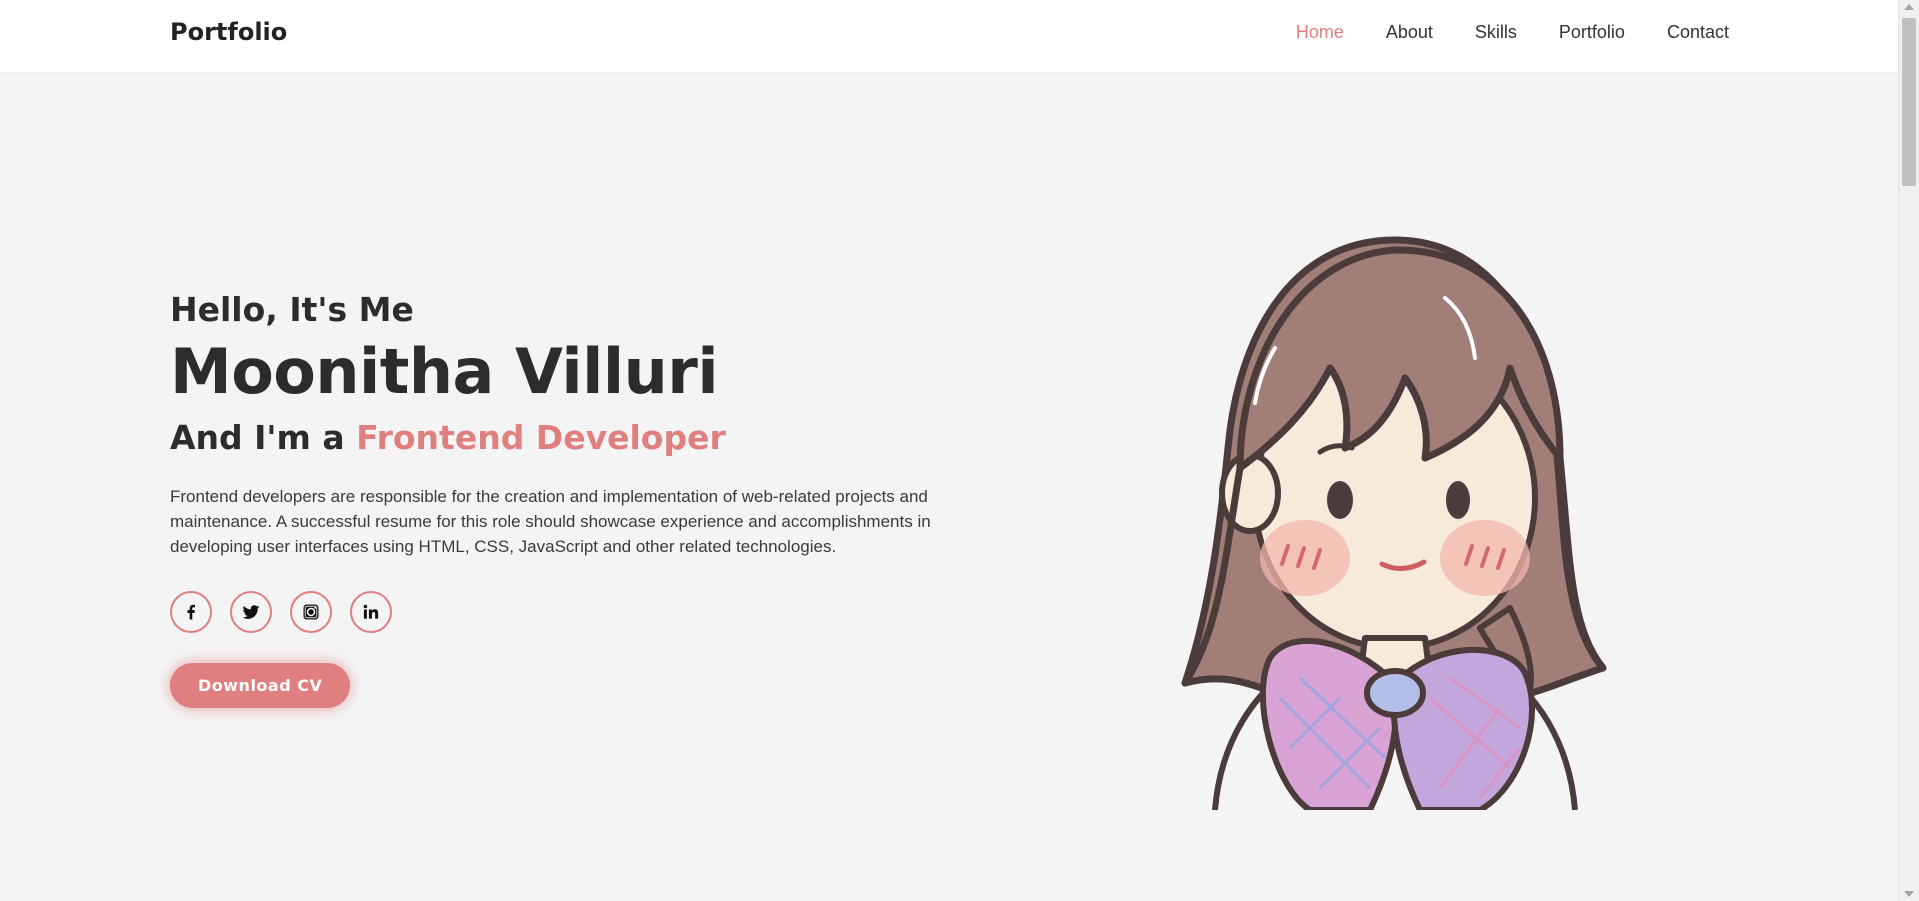 The height and width of the screenshot is (901, 1919). I want to click on social-links, so click(585, 612).